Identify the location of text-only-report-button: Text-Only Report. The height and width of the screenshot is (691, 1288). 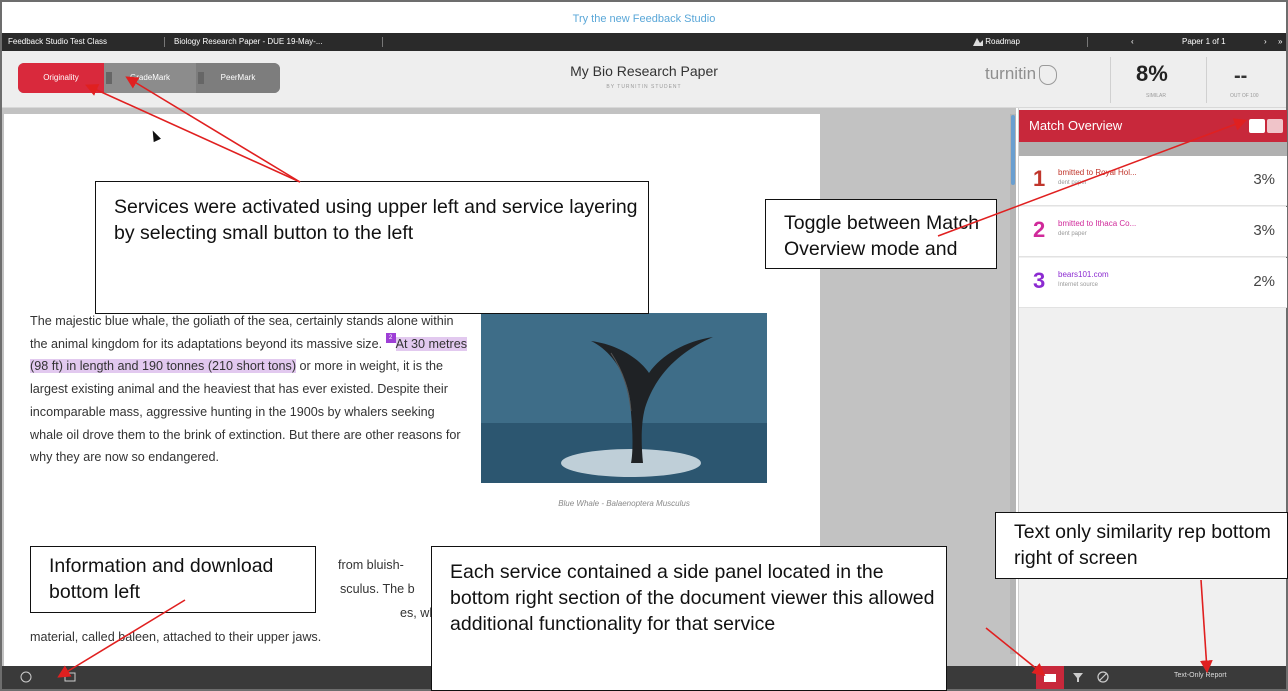
(1200, 675).